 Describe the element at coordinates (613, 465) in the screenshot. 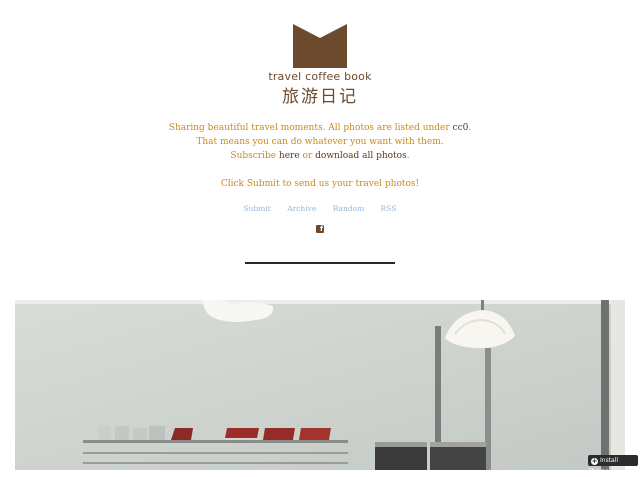

I see `install-theme-button: + Install Theme` at that location.